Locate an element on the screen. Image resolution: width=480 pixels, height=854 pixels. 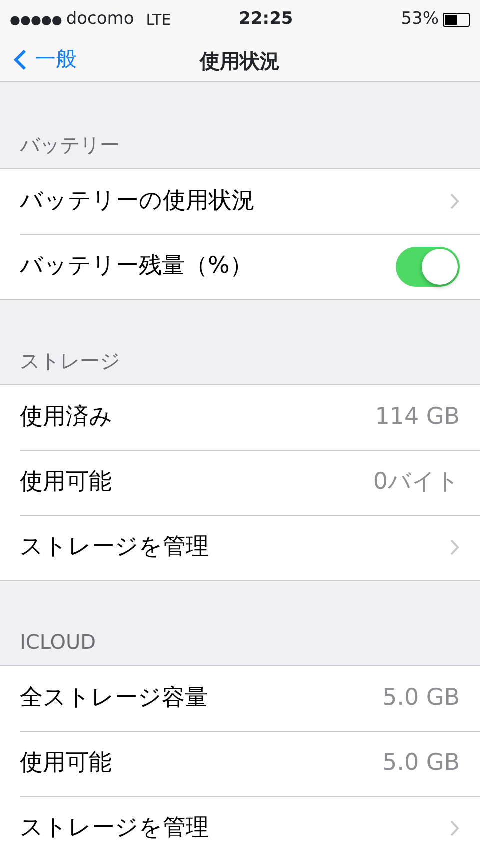
back-button: 一般 is located at coordinates (45, 60).